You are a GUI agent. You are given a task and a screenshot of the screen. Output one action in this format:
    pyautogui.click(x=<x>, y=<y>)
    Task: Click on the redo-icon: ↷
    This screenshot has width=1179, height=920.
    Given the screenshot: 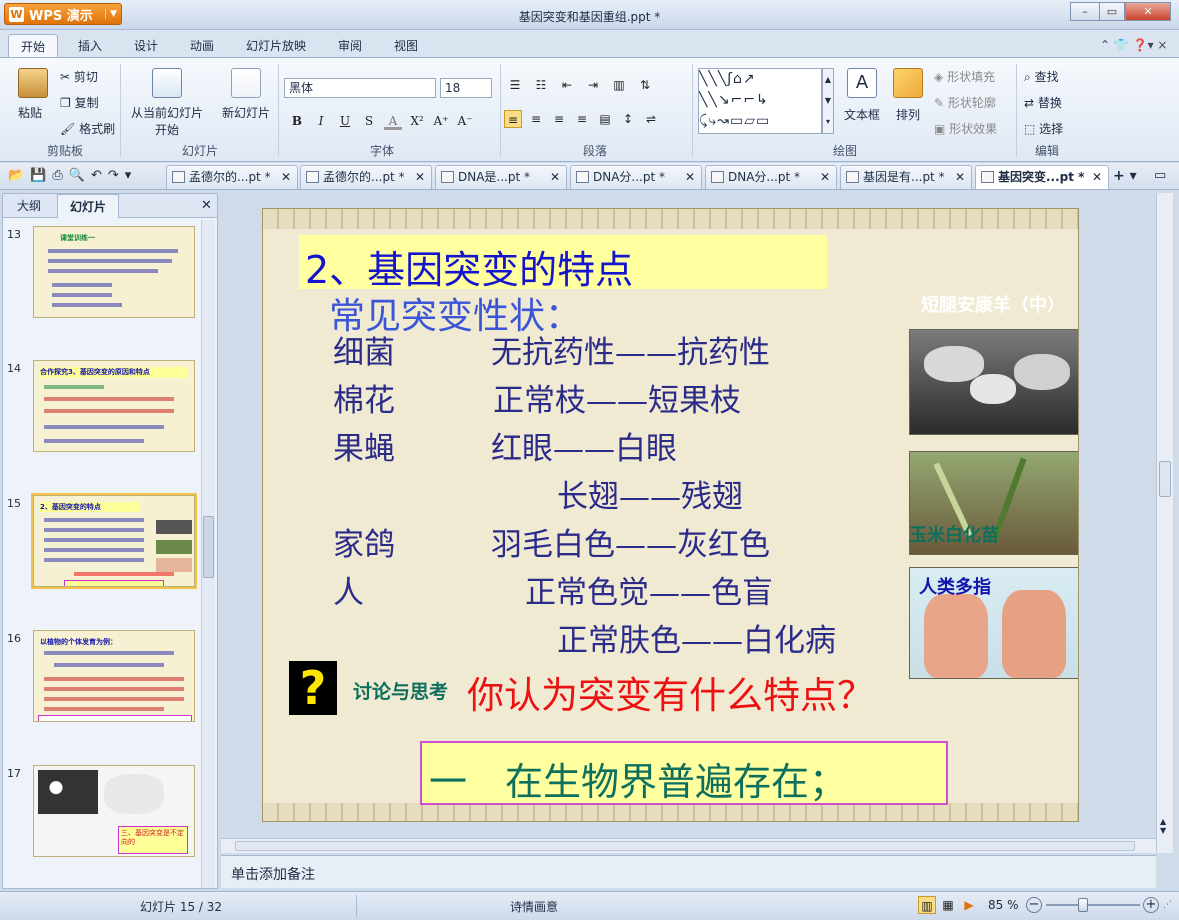 What is the action you would take?
    pyautogui.click(x=113, y=175)
    